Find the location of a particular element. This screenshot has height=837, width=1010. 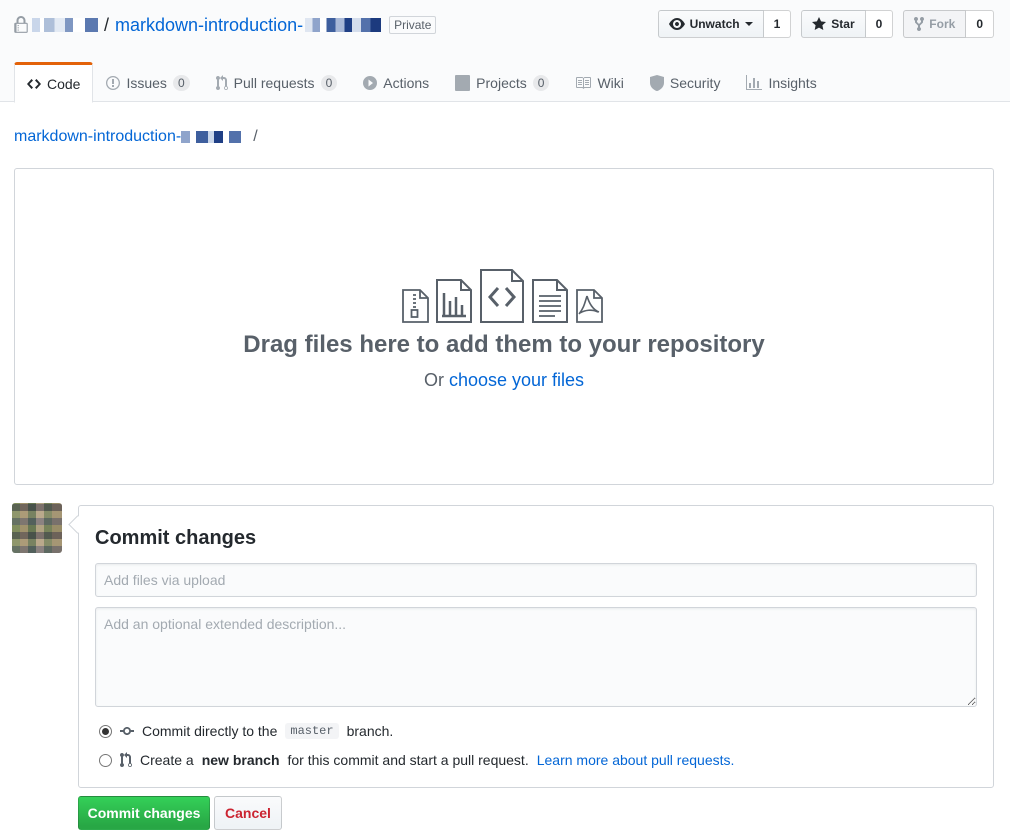

breadcrumb-repo-suffix-redacted is located at coordinates (211, 137).